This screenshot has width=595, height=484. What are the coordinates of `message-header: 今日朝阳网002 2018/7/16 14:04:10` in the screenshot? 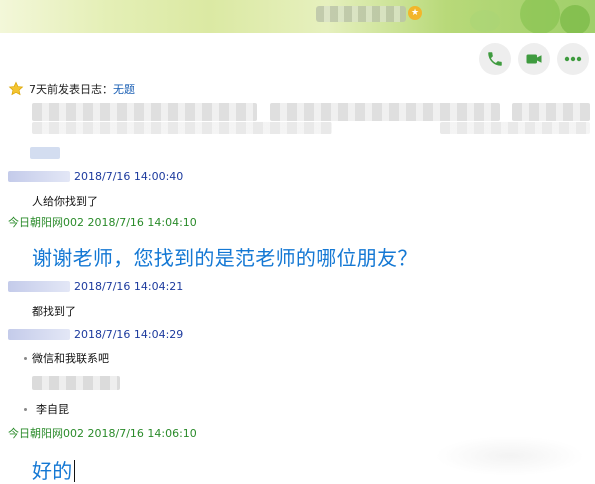 It's located at (102, 222).